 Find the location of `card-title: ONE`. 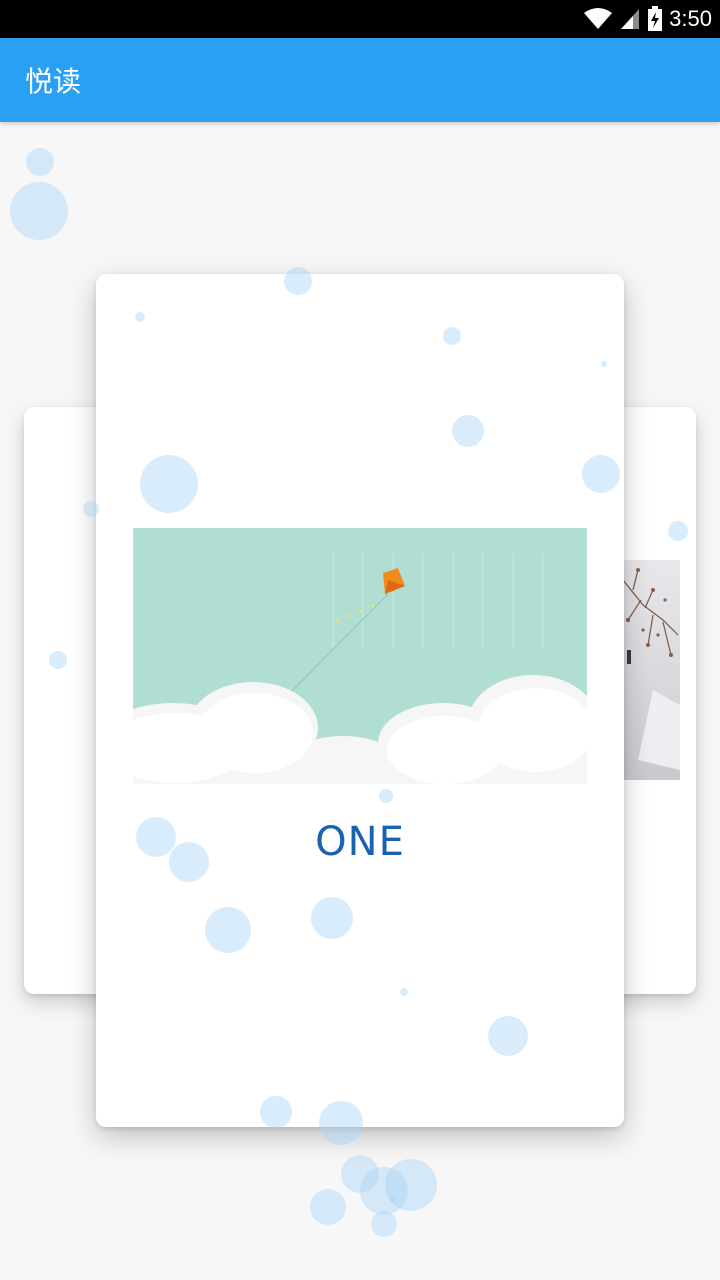

card-title: ONE is located at coordinates (360, 842).